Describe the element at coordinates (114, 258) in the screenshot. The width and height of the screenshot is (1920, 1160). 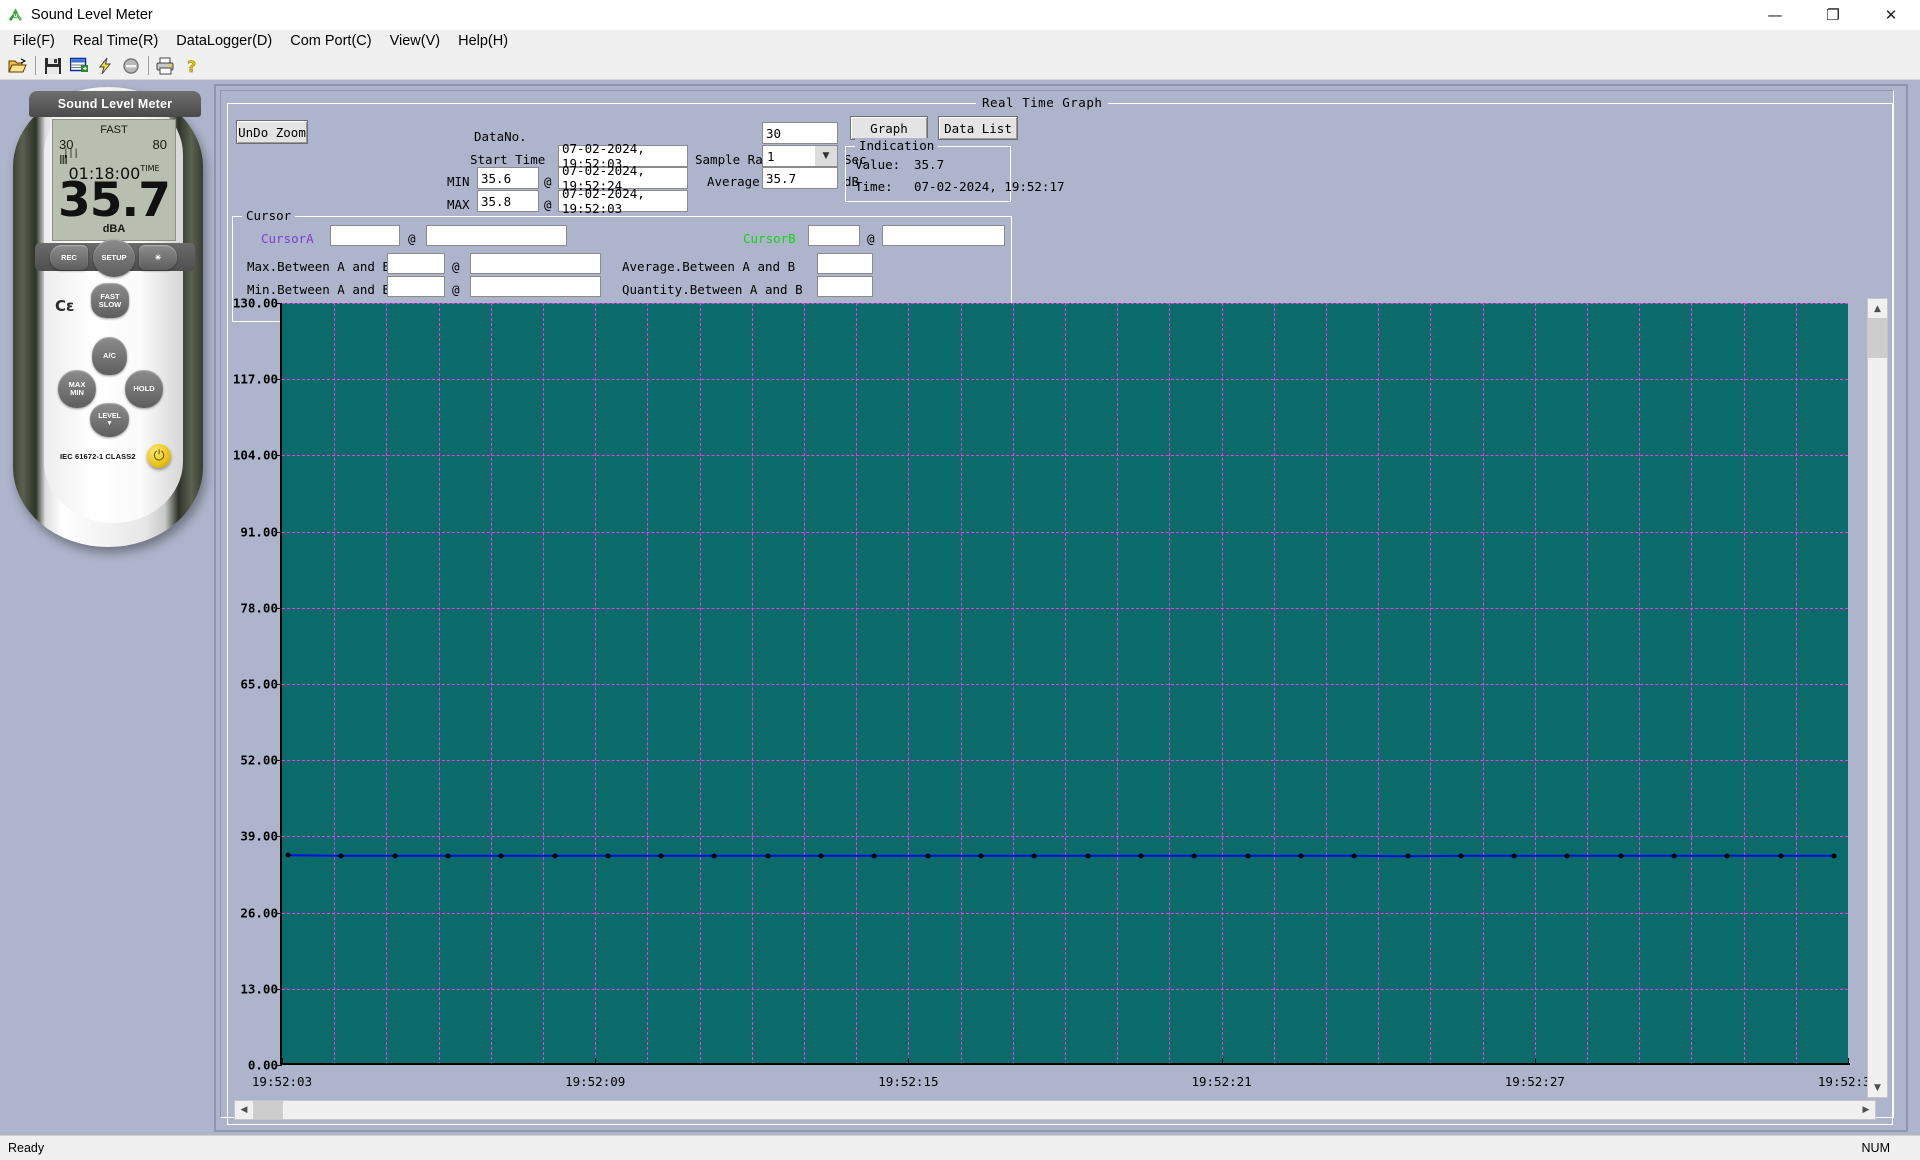
I see `device-setup-button: SETUP` at that location.